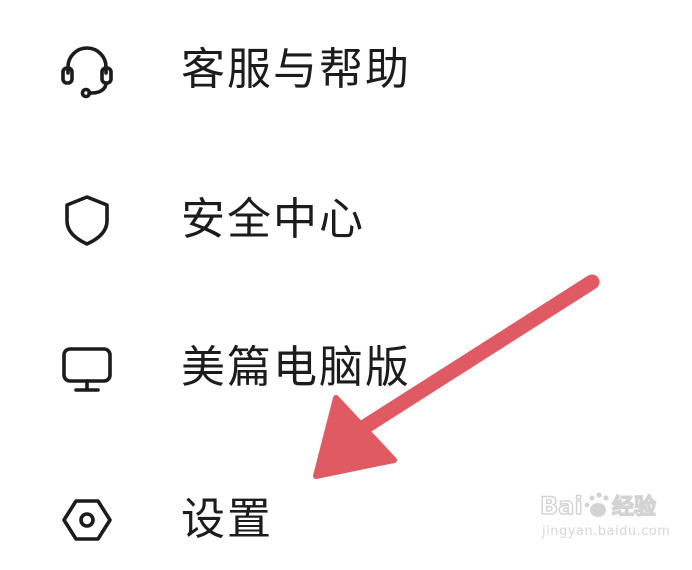  Describe the element at coordinates (87, 368) in the screenshot. I see `monitor-icon` at that location.